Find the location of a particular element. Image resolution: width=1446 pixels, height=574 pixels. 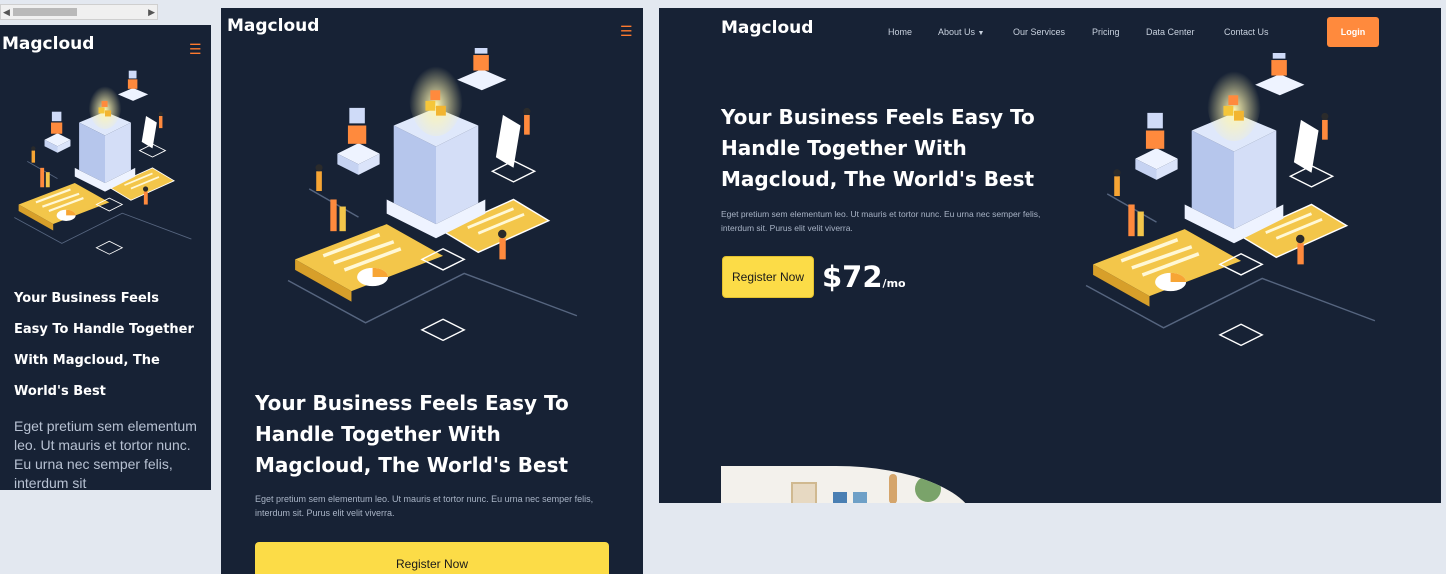

scroll-right-arrow-icon: ▶ is located at coordinates (151, 12).